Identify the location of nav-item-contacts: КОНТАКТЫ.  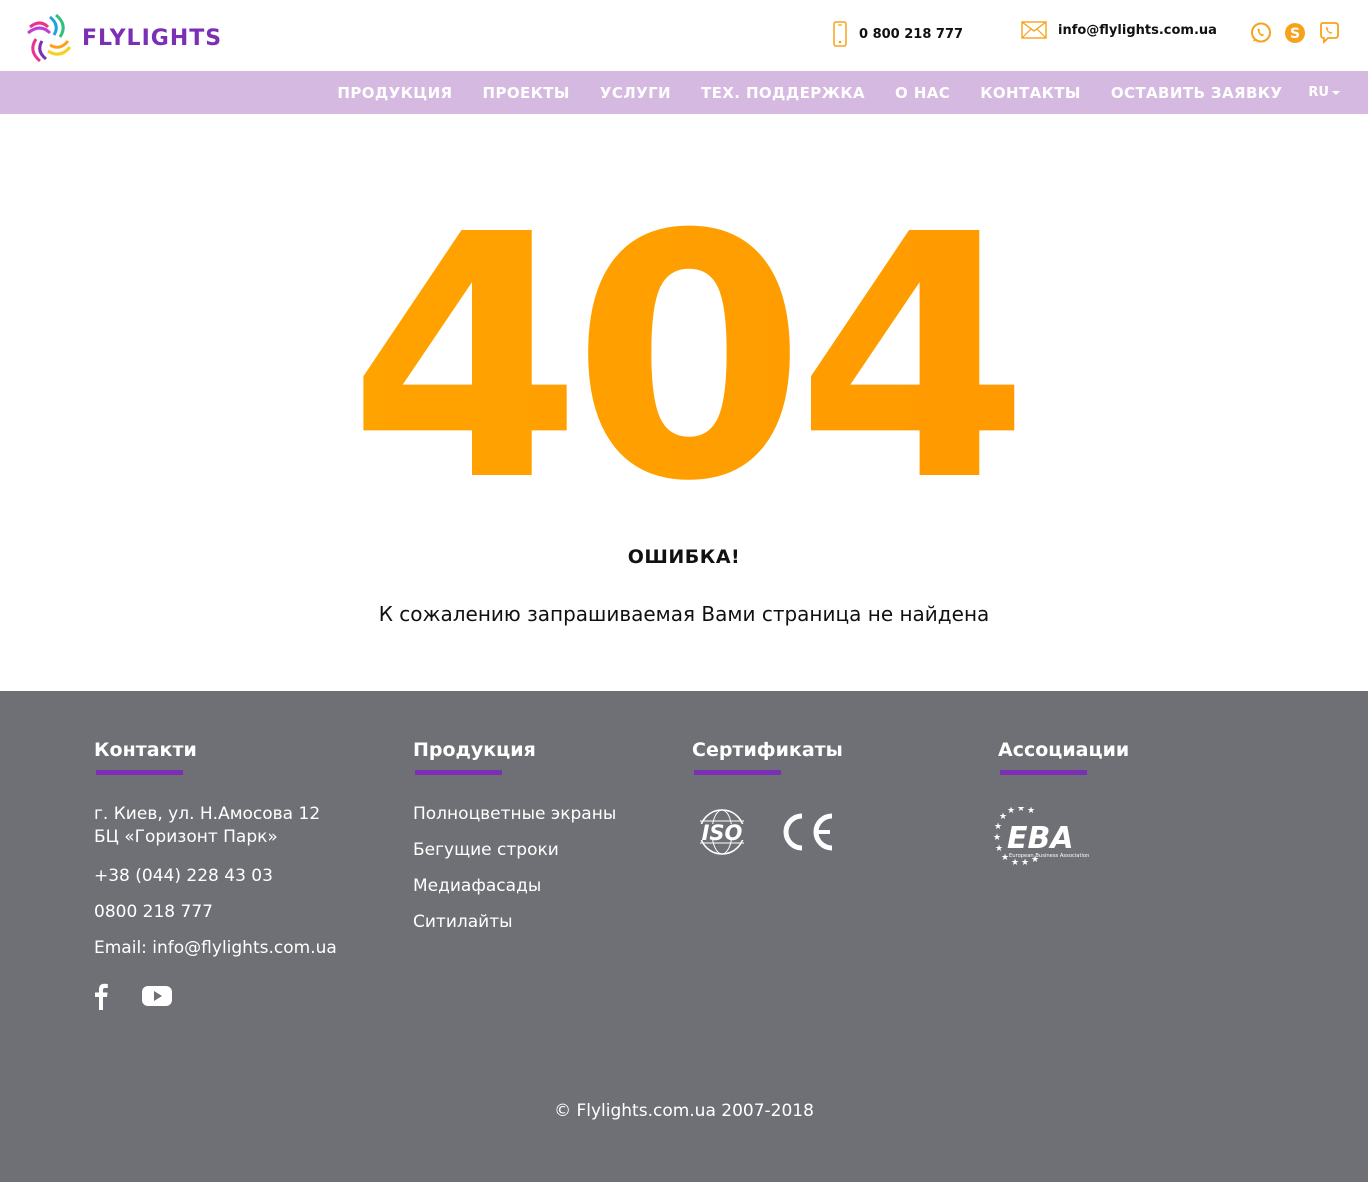
(1030, 93).